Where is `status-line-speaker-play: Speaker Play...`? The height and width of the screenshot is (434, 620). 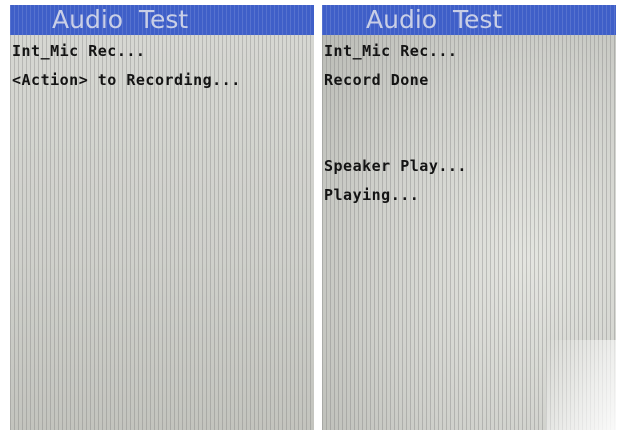 status-line-speaker-play: Speaker Play... is located at coordinates (395, 166).